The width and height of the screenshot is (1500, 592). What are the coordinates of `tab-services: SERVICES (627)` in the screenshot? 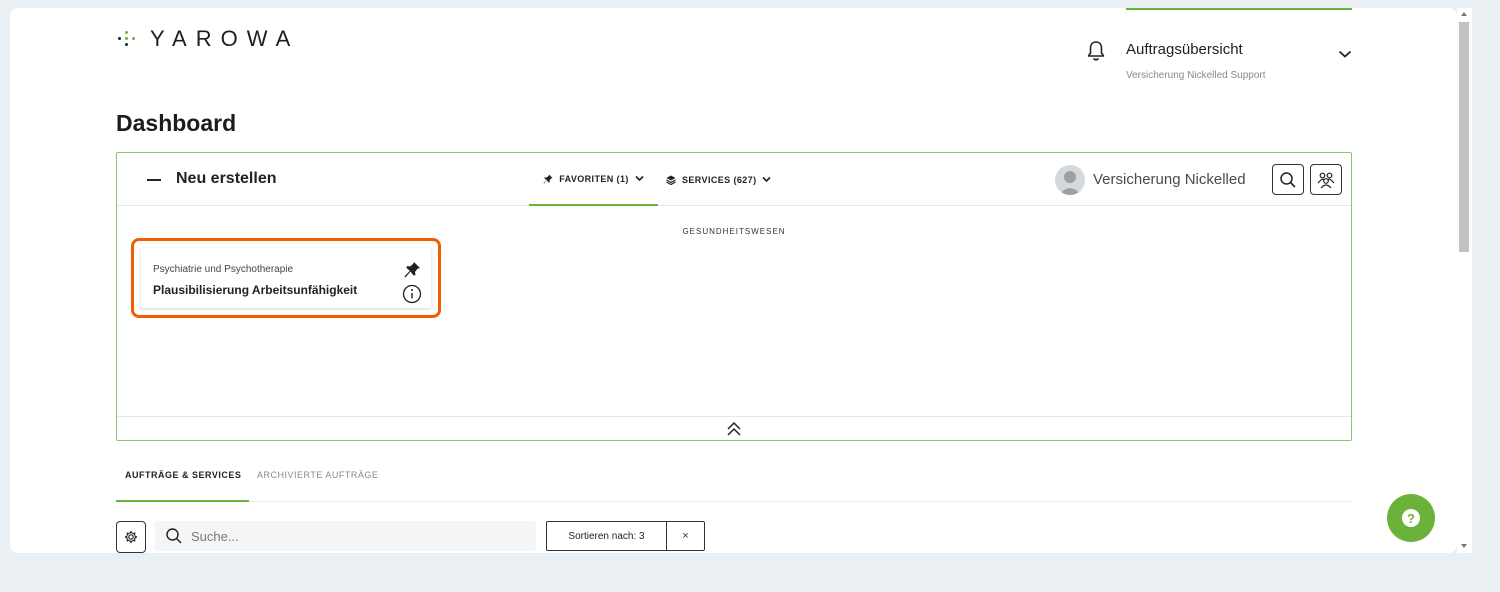 It's located at (725, 179).